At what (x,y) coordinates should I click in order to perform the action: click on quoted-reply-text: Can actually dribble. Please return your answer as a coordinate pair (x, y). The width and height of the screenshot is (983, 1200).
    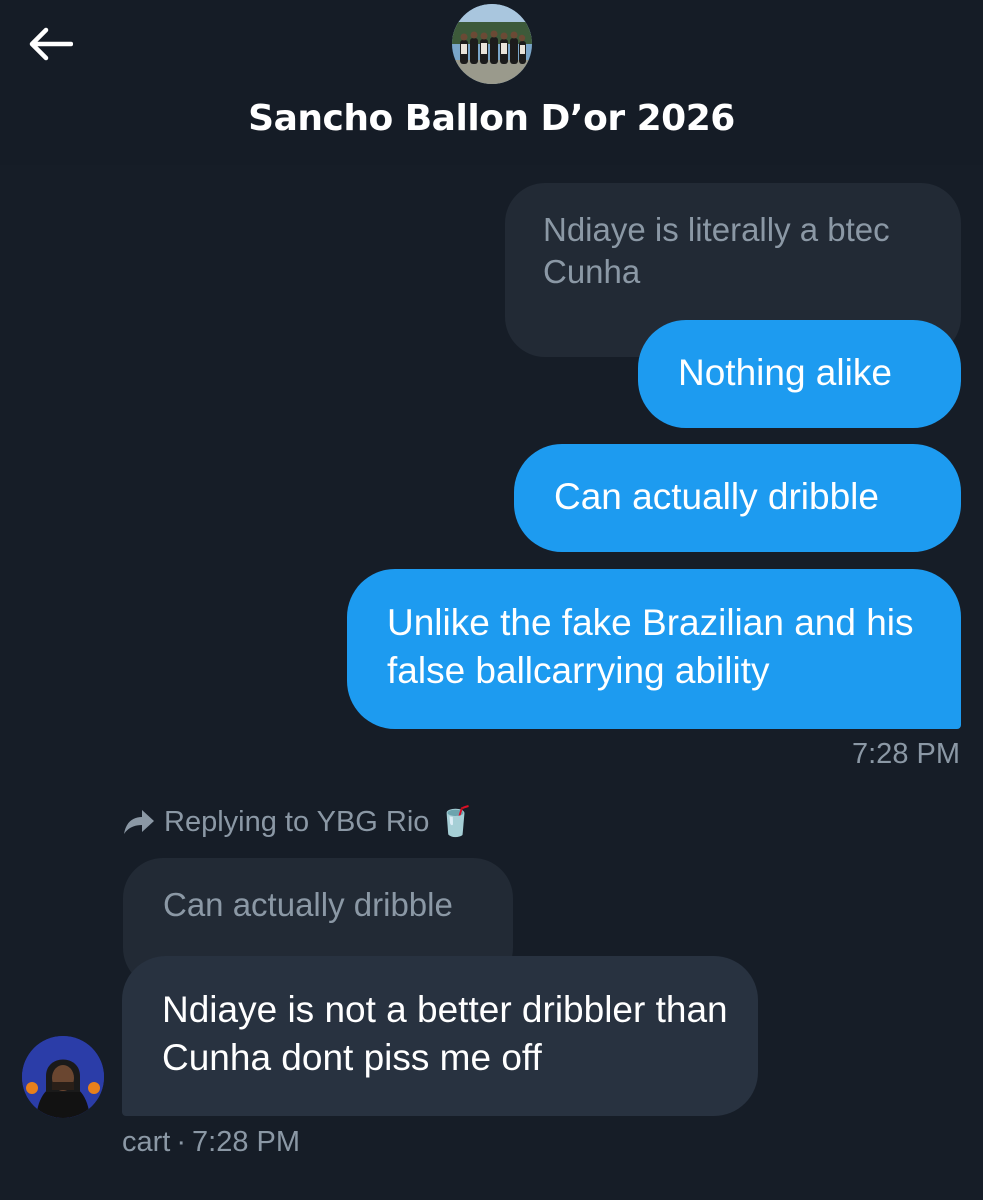
    Looking at the image, I should click on (308, 904).